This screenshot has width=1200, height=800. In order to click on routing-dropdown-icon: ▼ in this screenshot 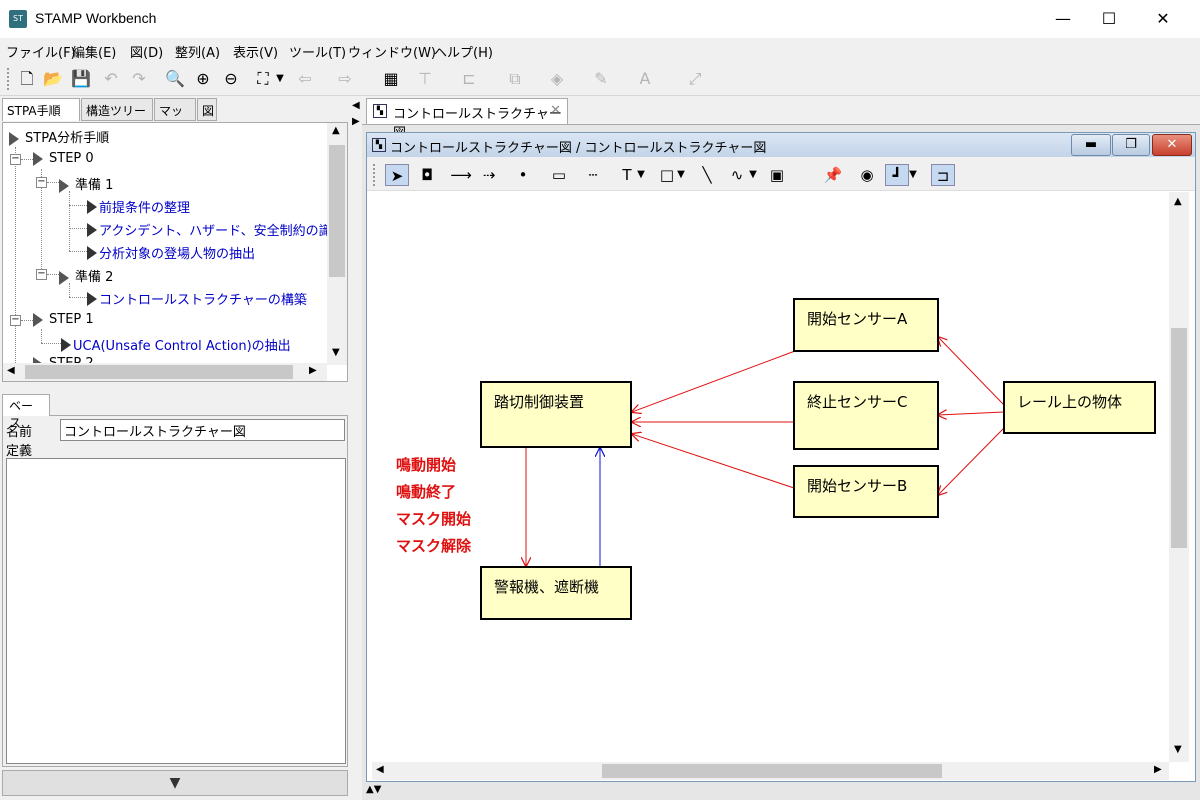, I will do `click(913, 175)`.